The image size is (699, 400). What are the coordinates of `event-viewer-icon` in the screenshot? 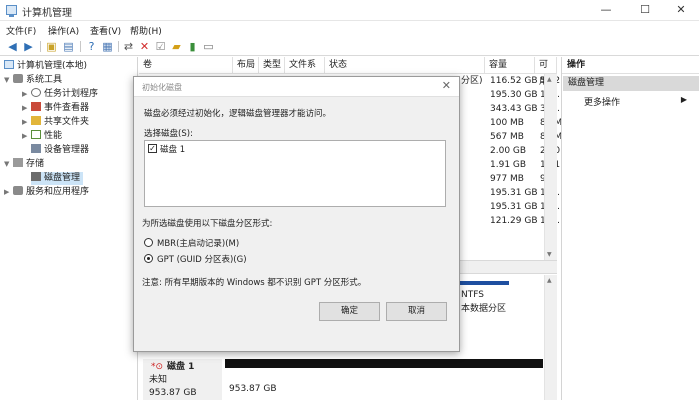 It's located at (36, 106).